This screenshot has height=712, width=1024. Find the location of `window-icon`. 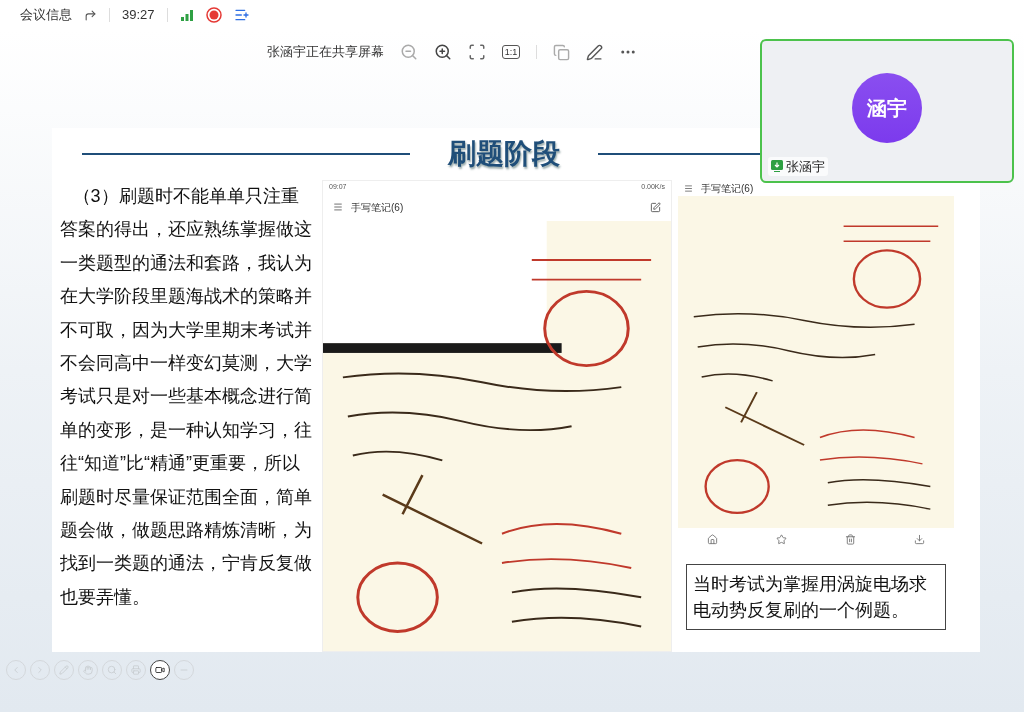

window-icon is located at coordinates (562, 52).